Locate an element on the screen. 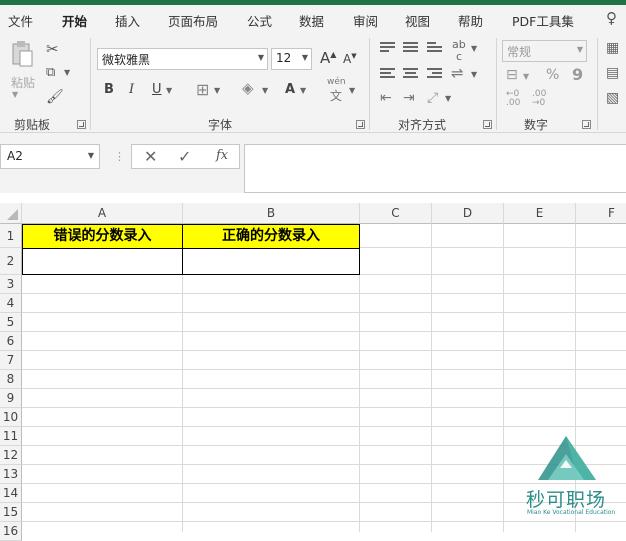  align-bottom-icon is located at coordinates (434, 48).